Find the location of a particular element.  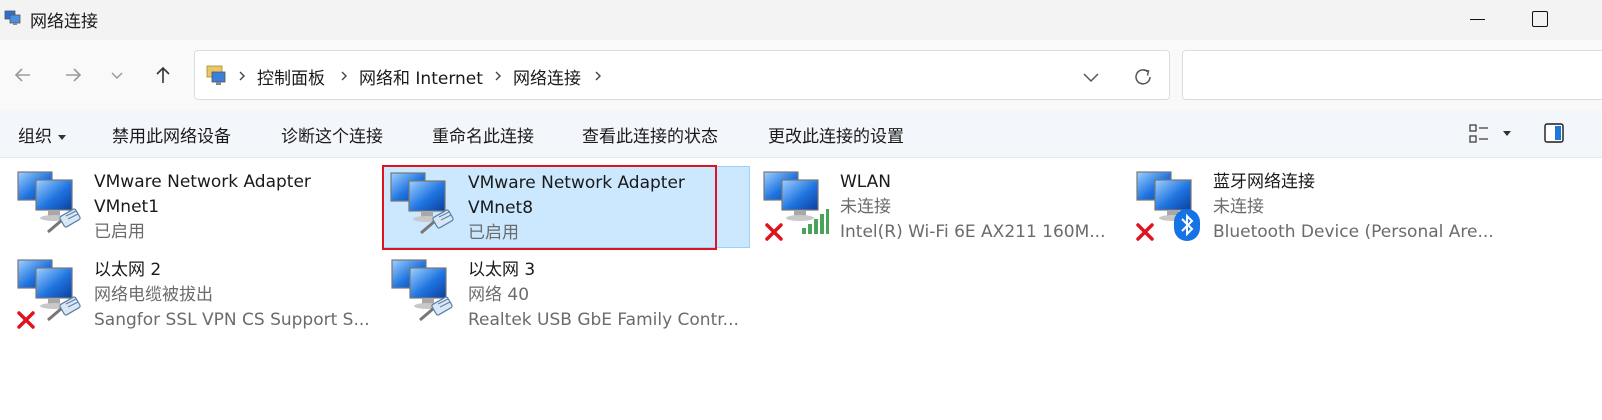

back-button is located at coordinates (23, 75).